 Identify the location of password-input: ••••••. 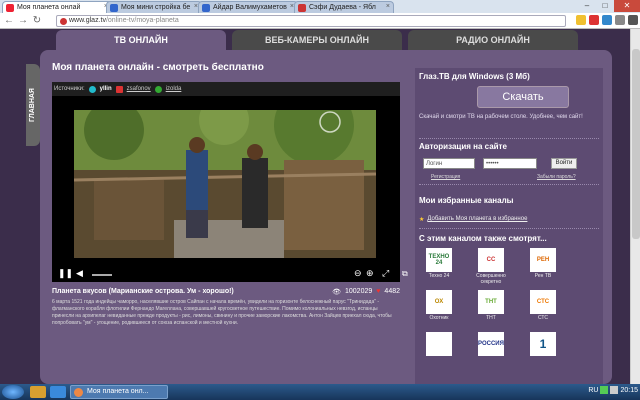
(510, 163).